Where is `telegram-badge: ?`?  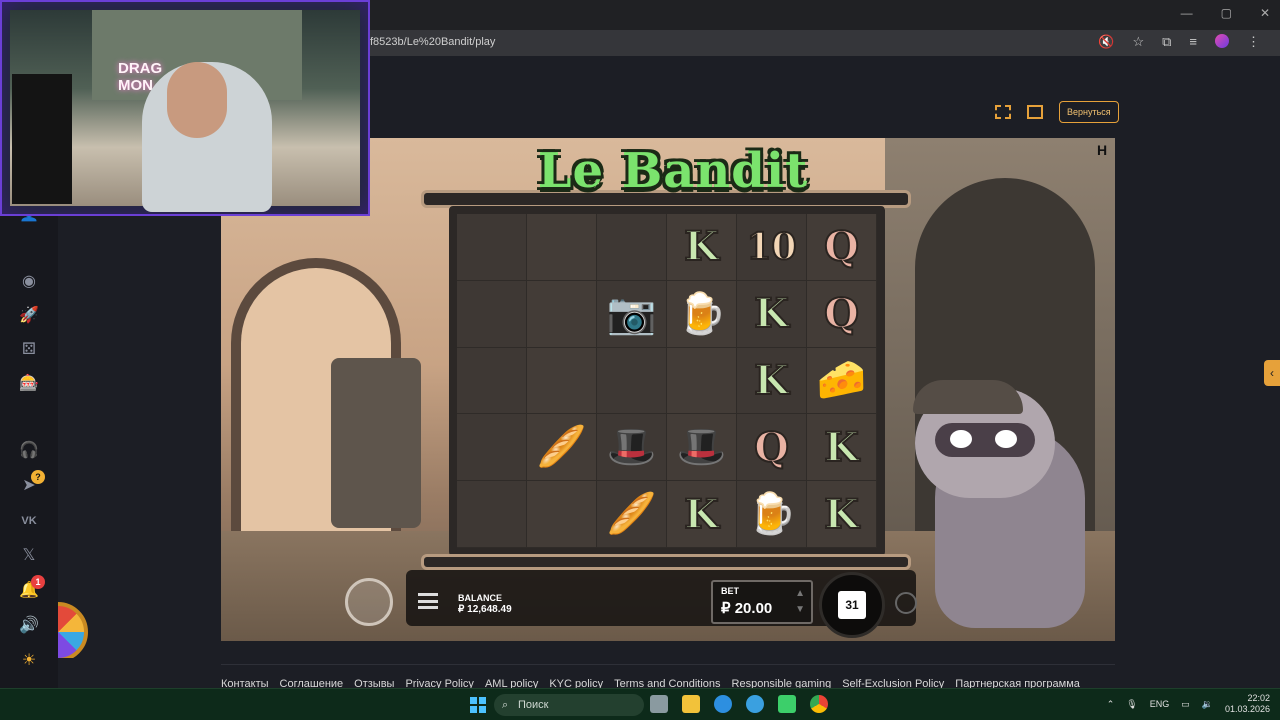
telegram-badge: ? is located at coordinates (38, 477).